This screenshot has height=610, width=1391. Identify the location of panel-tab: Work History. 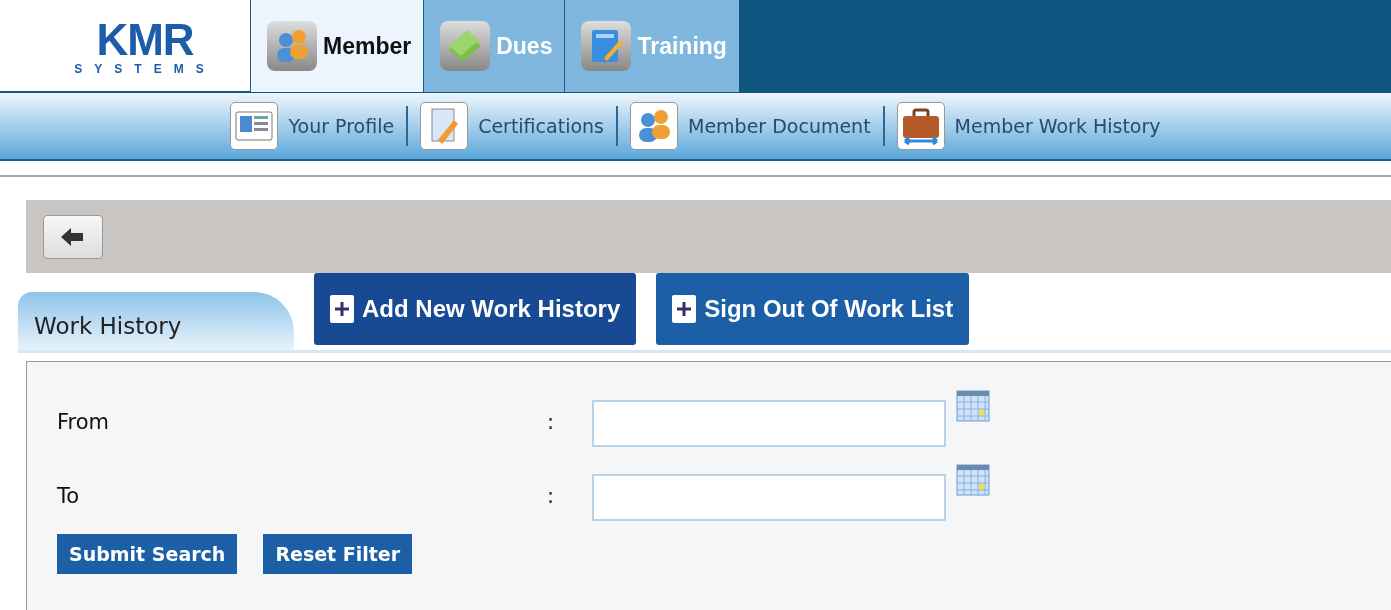
(156, 321).